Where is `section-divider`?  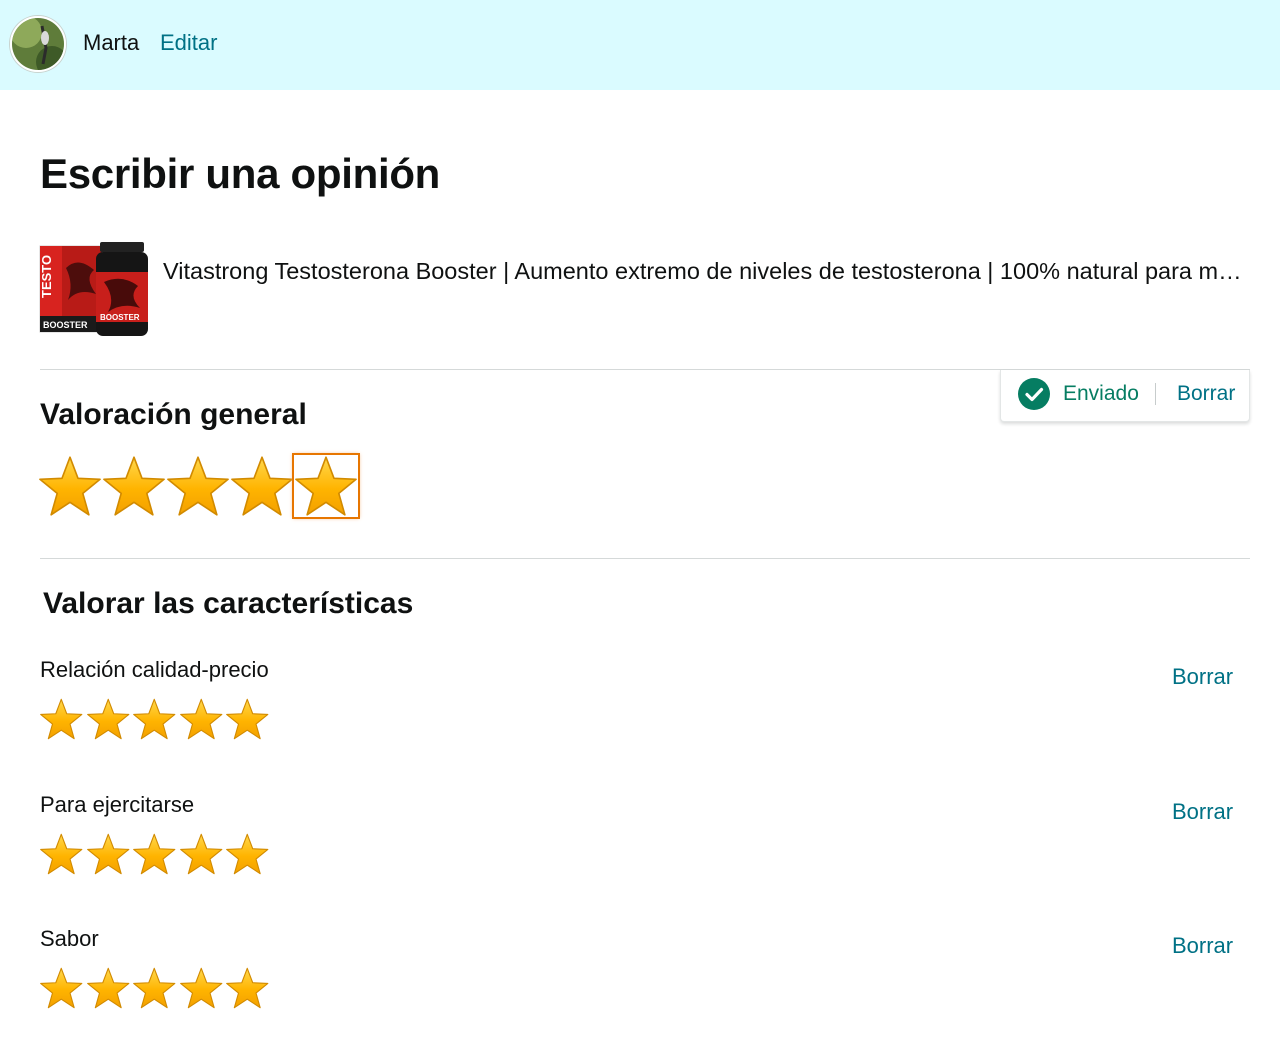
section-divider is located at coordinates (645, 558).